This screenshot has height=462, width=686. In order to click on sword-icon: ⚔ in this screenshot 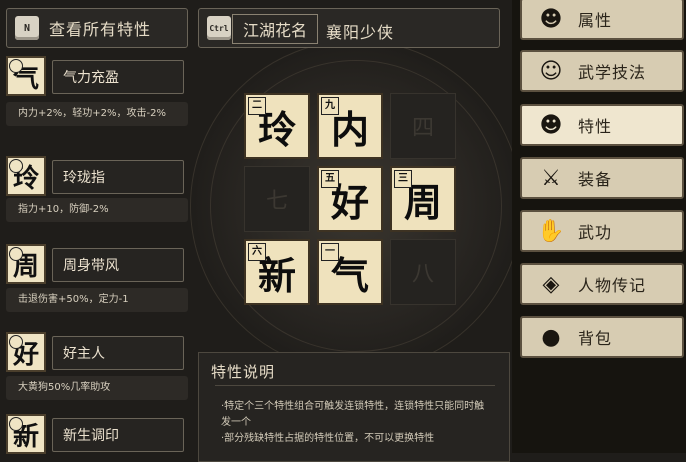, I will do `click(551, 178)`.